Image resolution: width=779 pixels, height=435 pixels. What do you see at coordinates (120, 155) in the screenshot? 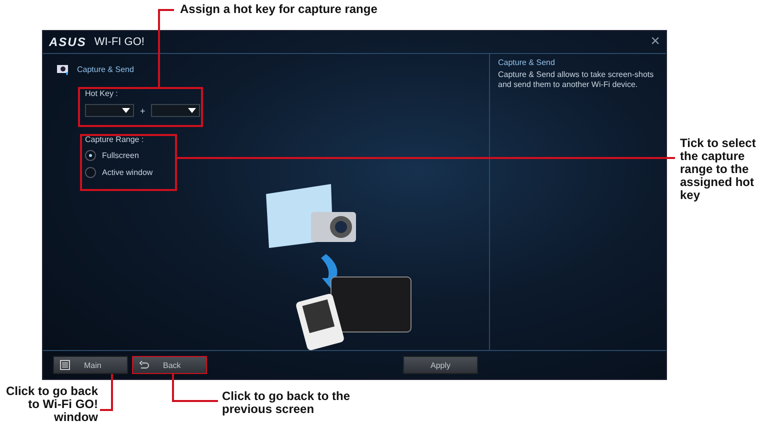
I see `radio-label: Fullscreen` at bounding box center [120, 155].